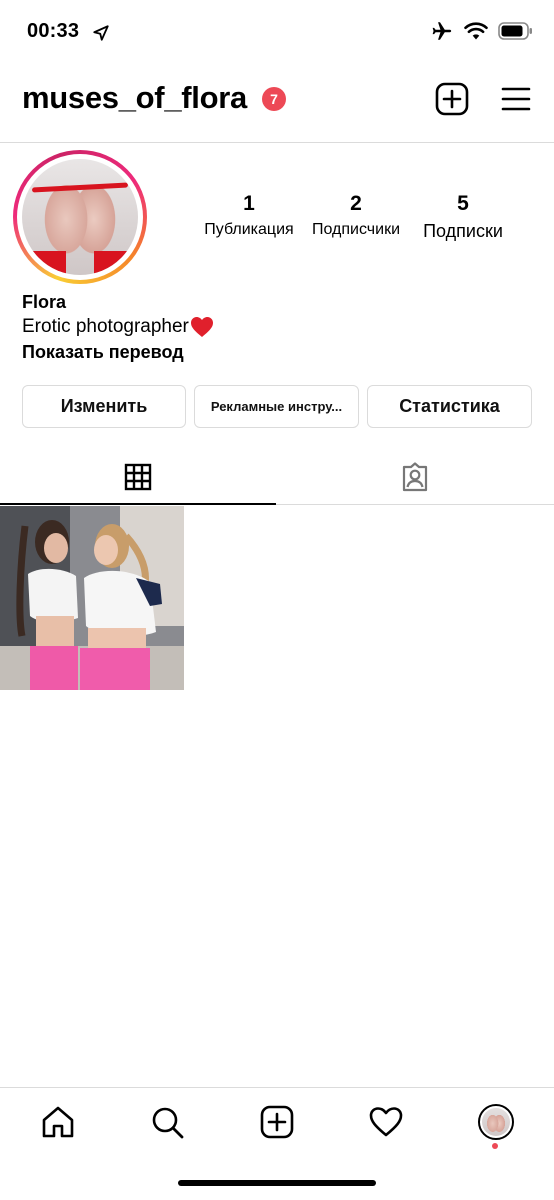 This screenshot has height=1200, width=554. I want to click on tagged-icon, so click(415, 477).